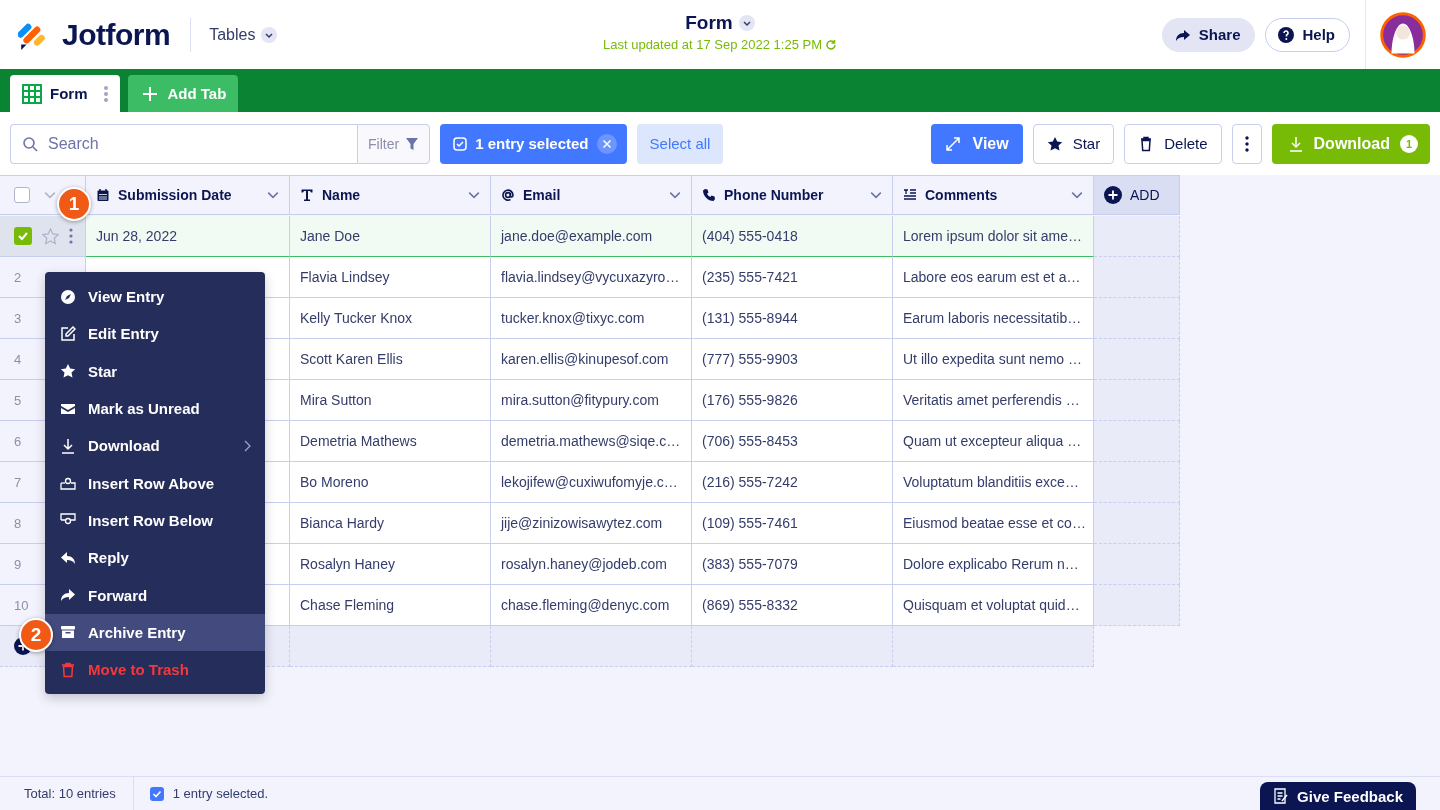 The image size is (1440, 810). Describe the element at coordinates (103, 195) in the screenshot. I see `calendar-icon` at that location.